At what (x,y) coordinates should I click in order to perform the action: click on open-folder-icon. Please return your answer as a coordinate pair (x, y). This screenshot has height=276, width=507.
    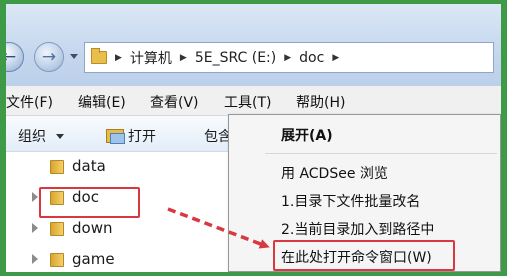
    Looking at the image, I should click on (115, 136).